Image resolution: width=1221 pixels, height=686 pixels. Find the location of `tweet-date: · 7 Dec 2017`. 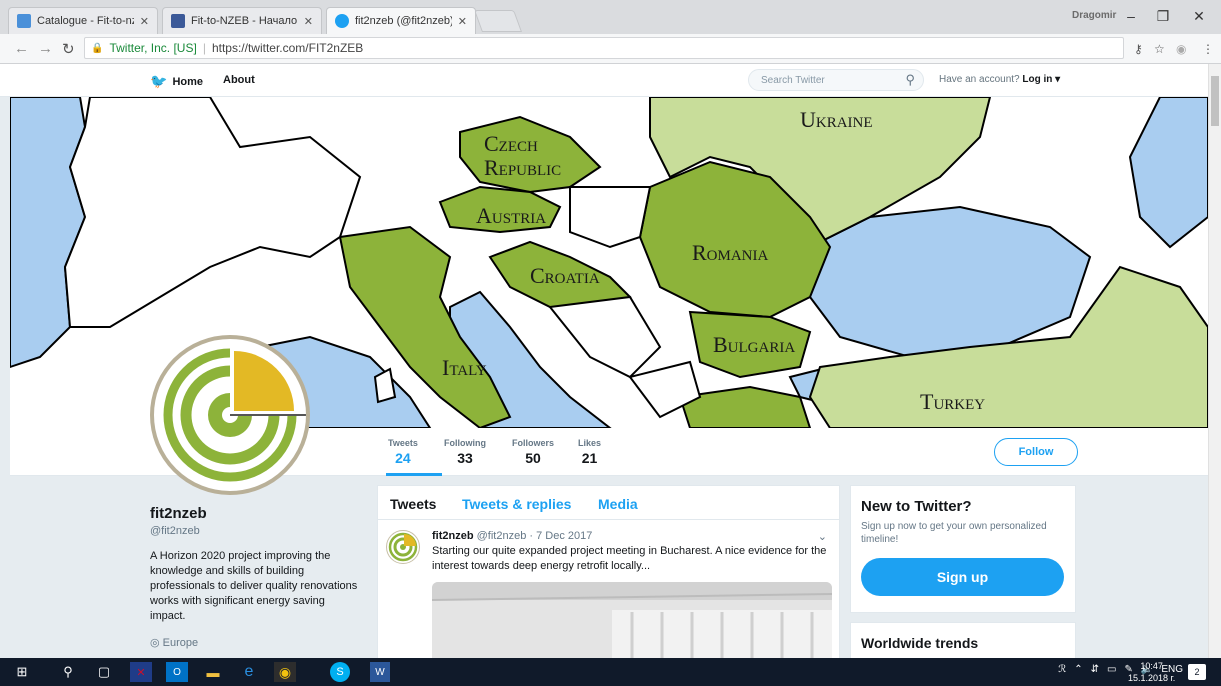

tweet-date: · 7 Dec 2017 is located at coordinates (560, 536).